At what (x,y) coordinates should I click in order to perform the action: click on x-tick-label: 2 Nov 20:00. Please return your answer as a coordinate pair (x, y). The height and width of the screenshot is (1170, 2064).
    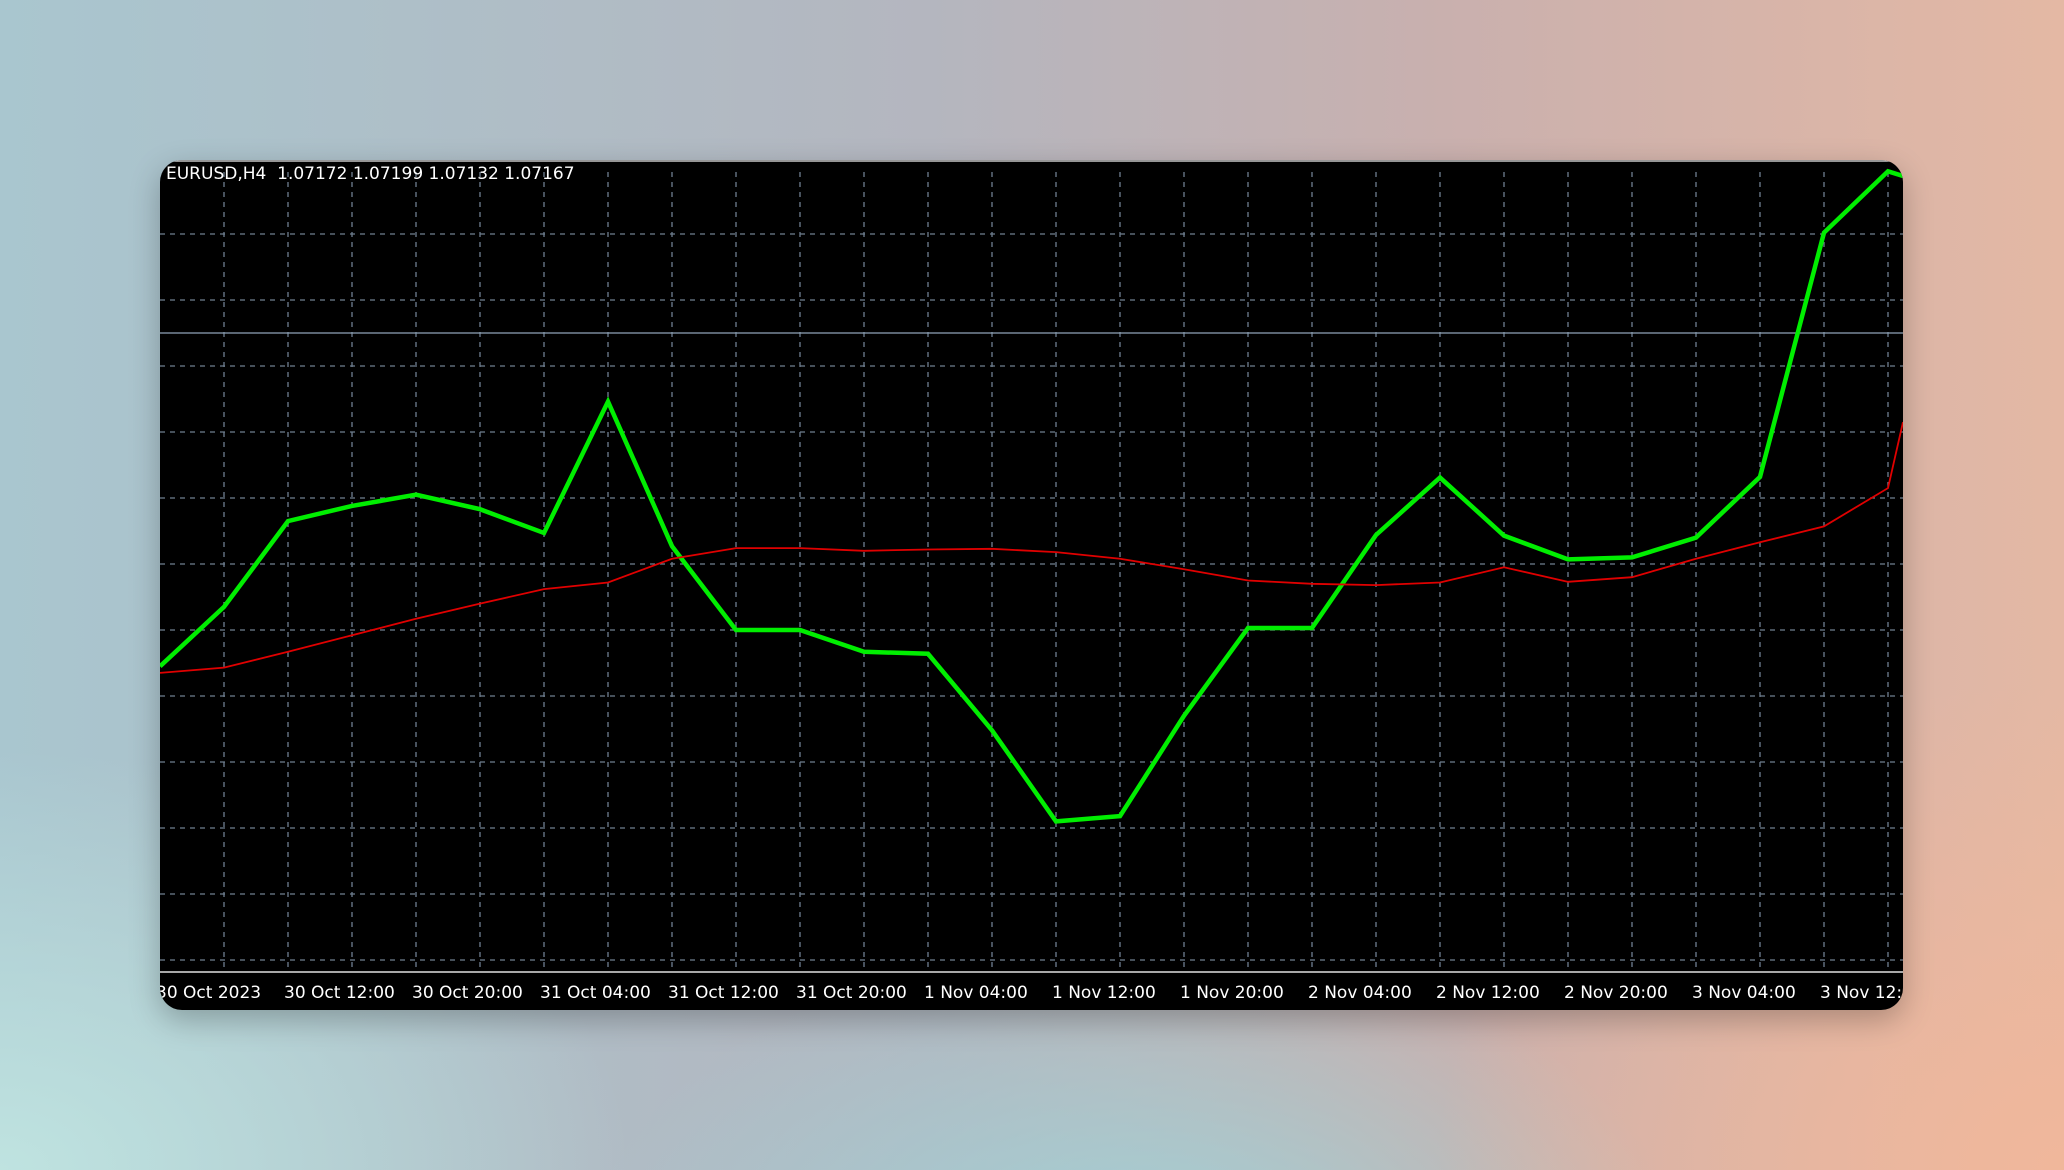
    Looking at the image, I should click on (1616, 993).